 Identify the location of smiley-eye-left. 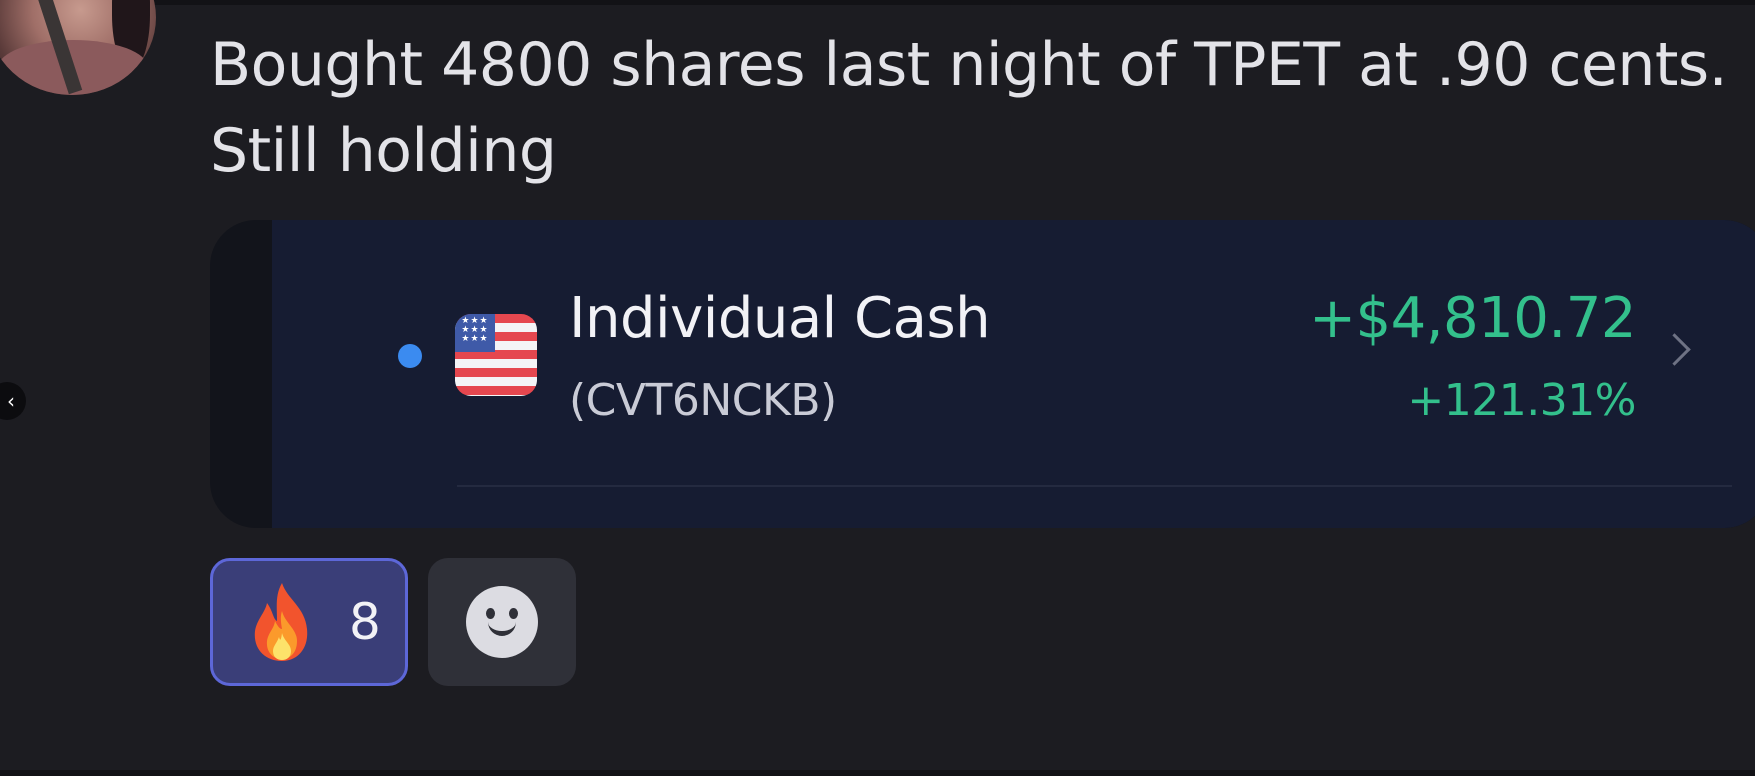
(490, 613).